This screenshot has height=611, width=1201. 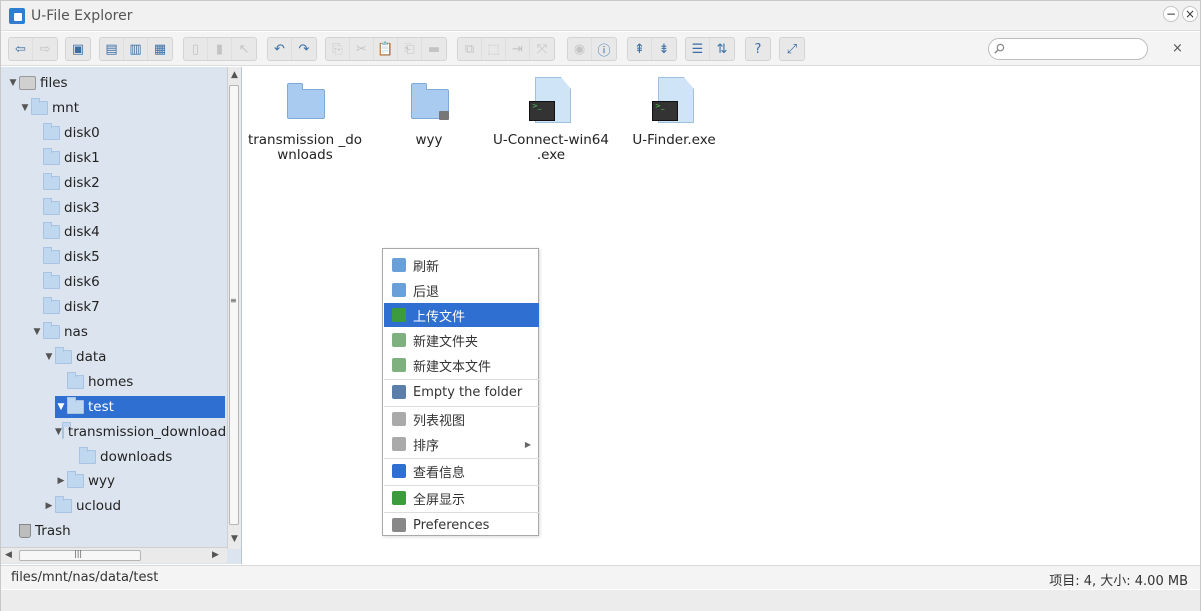 I want to click on menu-item-new-text-file: 新建文本文件, so click(x=461, y=365).